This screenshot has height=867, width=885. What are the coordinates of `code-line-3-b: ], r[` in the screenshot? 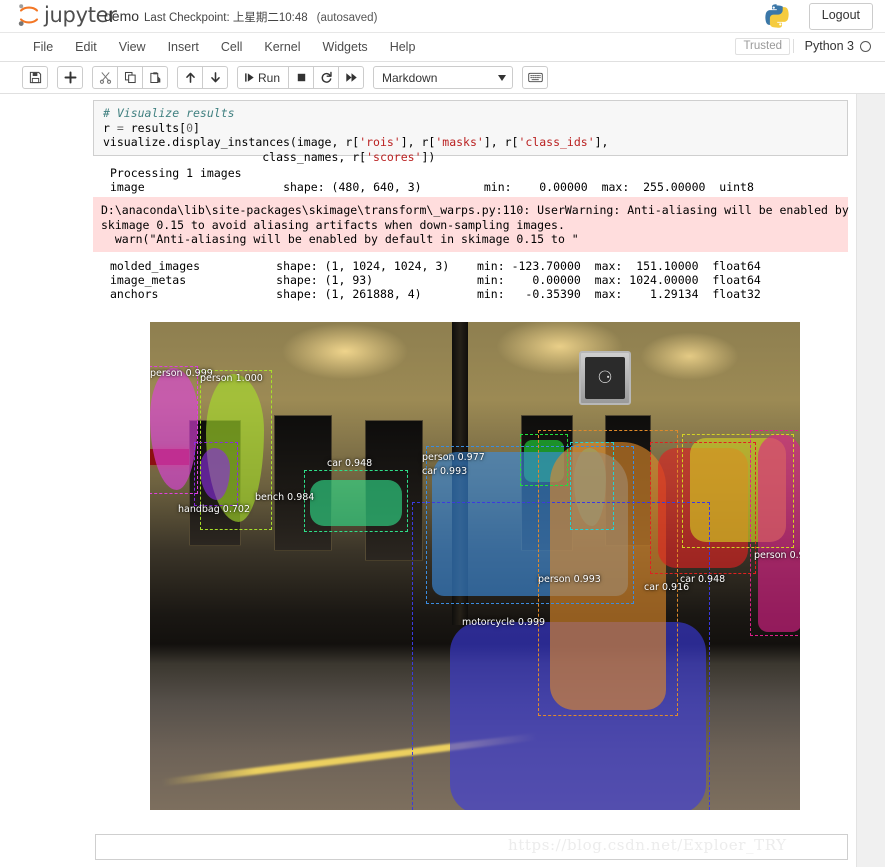 It's located at (418, 142).